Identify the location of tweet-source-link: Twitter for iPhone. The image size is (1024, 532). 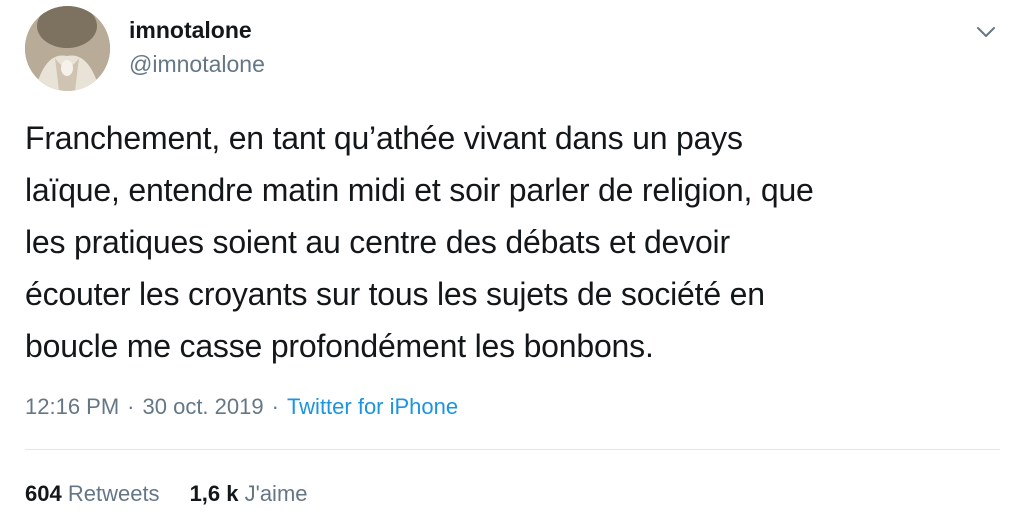
(372, 406).